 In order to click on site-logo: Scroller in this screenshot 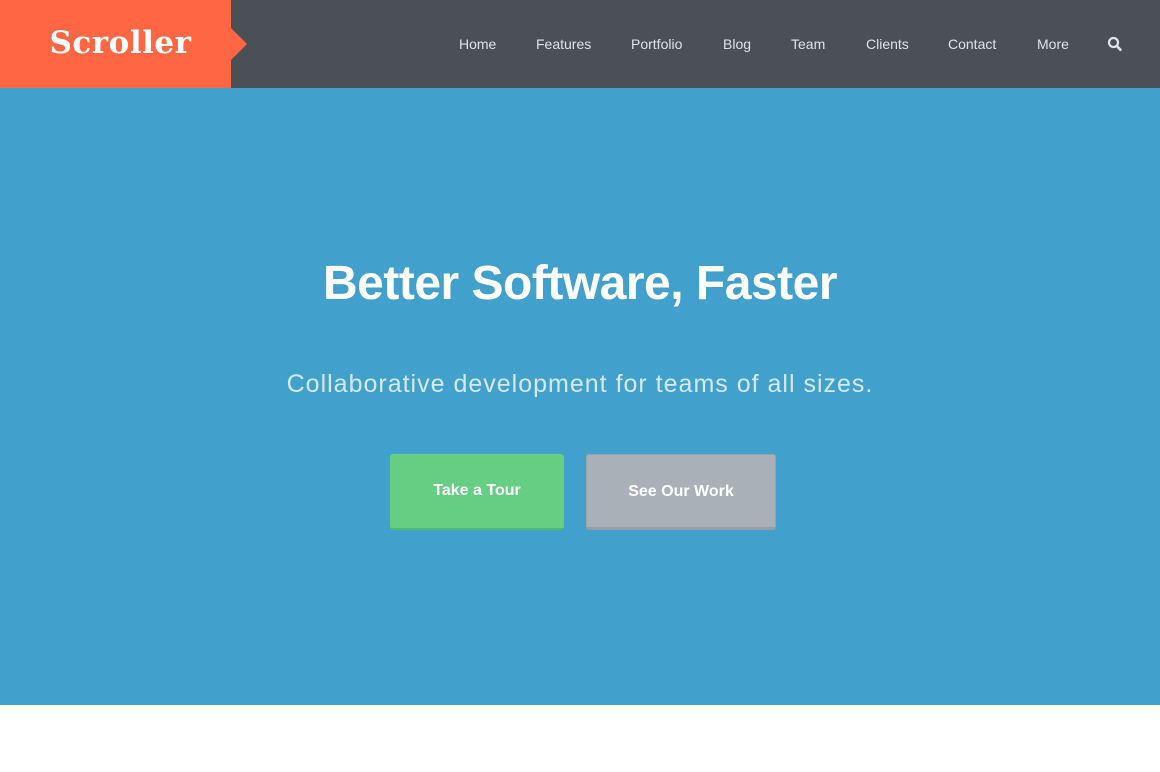, I will do `click(120, 44)`.